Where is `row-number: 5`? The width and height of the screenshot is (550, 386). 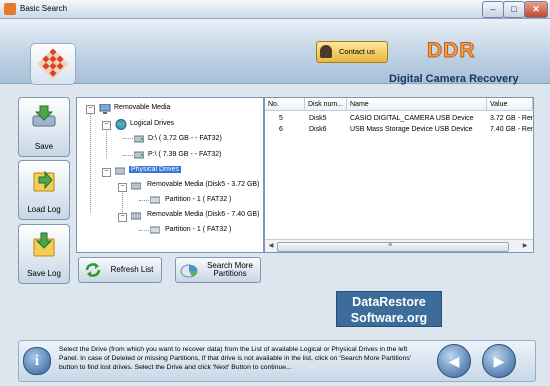
row-number: 5 is located at coordinates (281, 118).